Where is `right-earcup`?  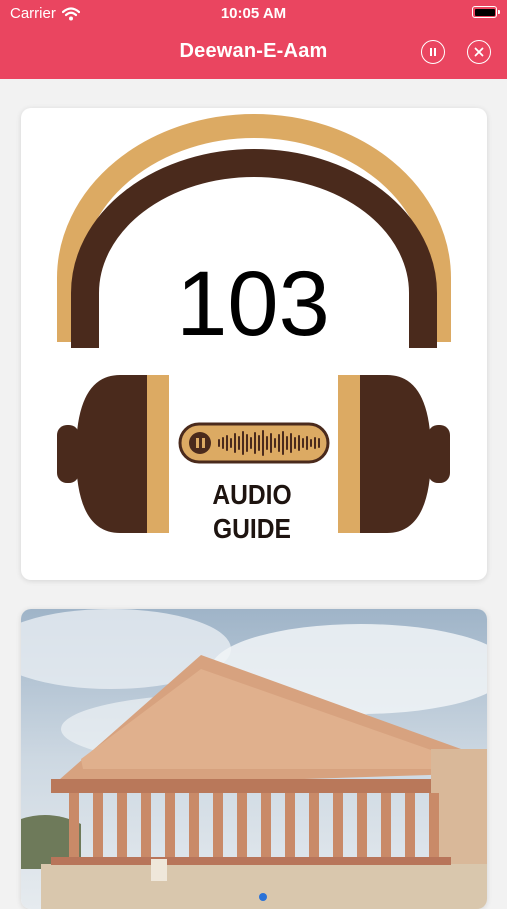
right-earcup is located at coordinates (395, 454).